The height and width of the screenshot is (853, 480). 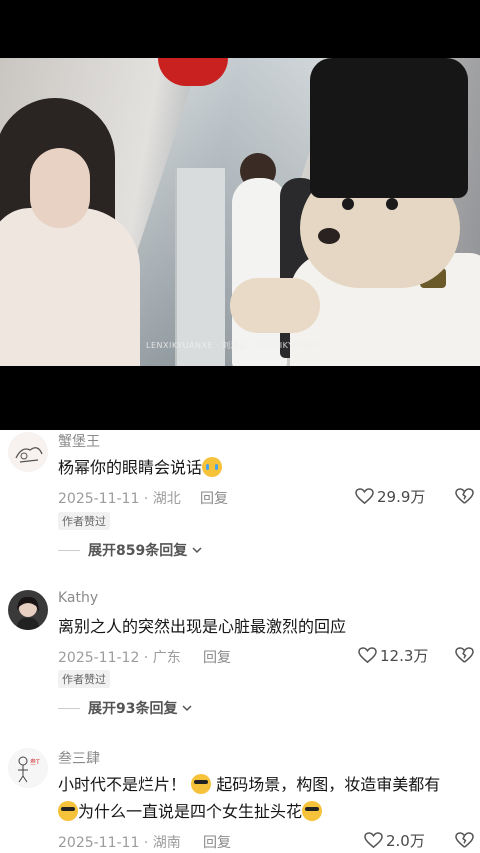 I want to click on like-count: 29.9万, so click(x=401, y=497).